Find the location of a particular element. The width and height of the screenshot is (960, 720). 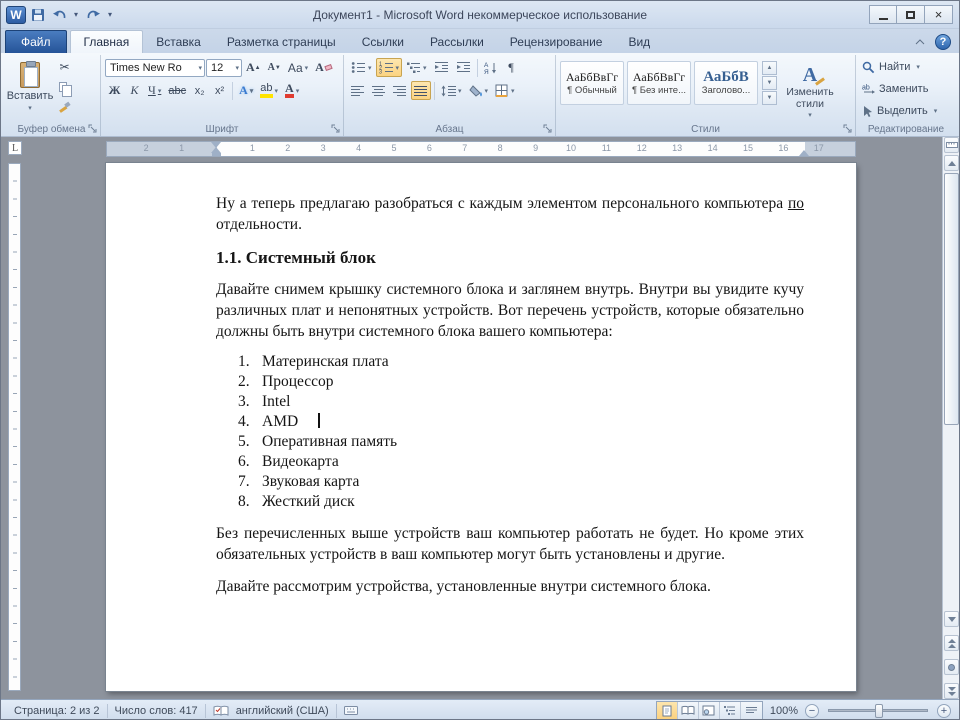

zoom-slider is located at coordinates (878, 711).